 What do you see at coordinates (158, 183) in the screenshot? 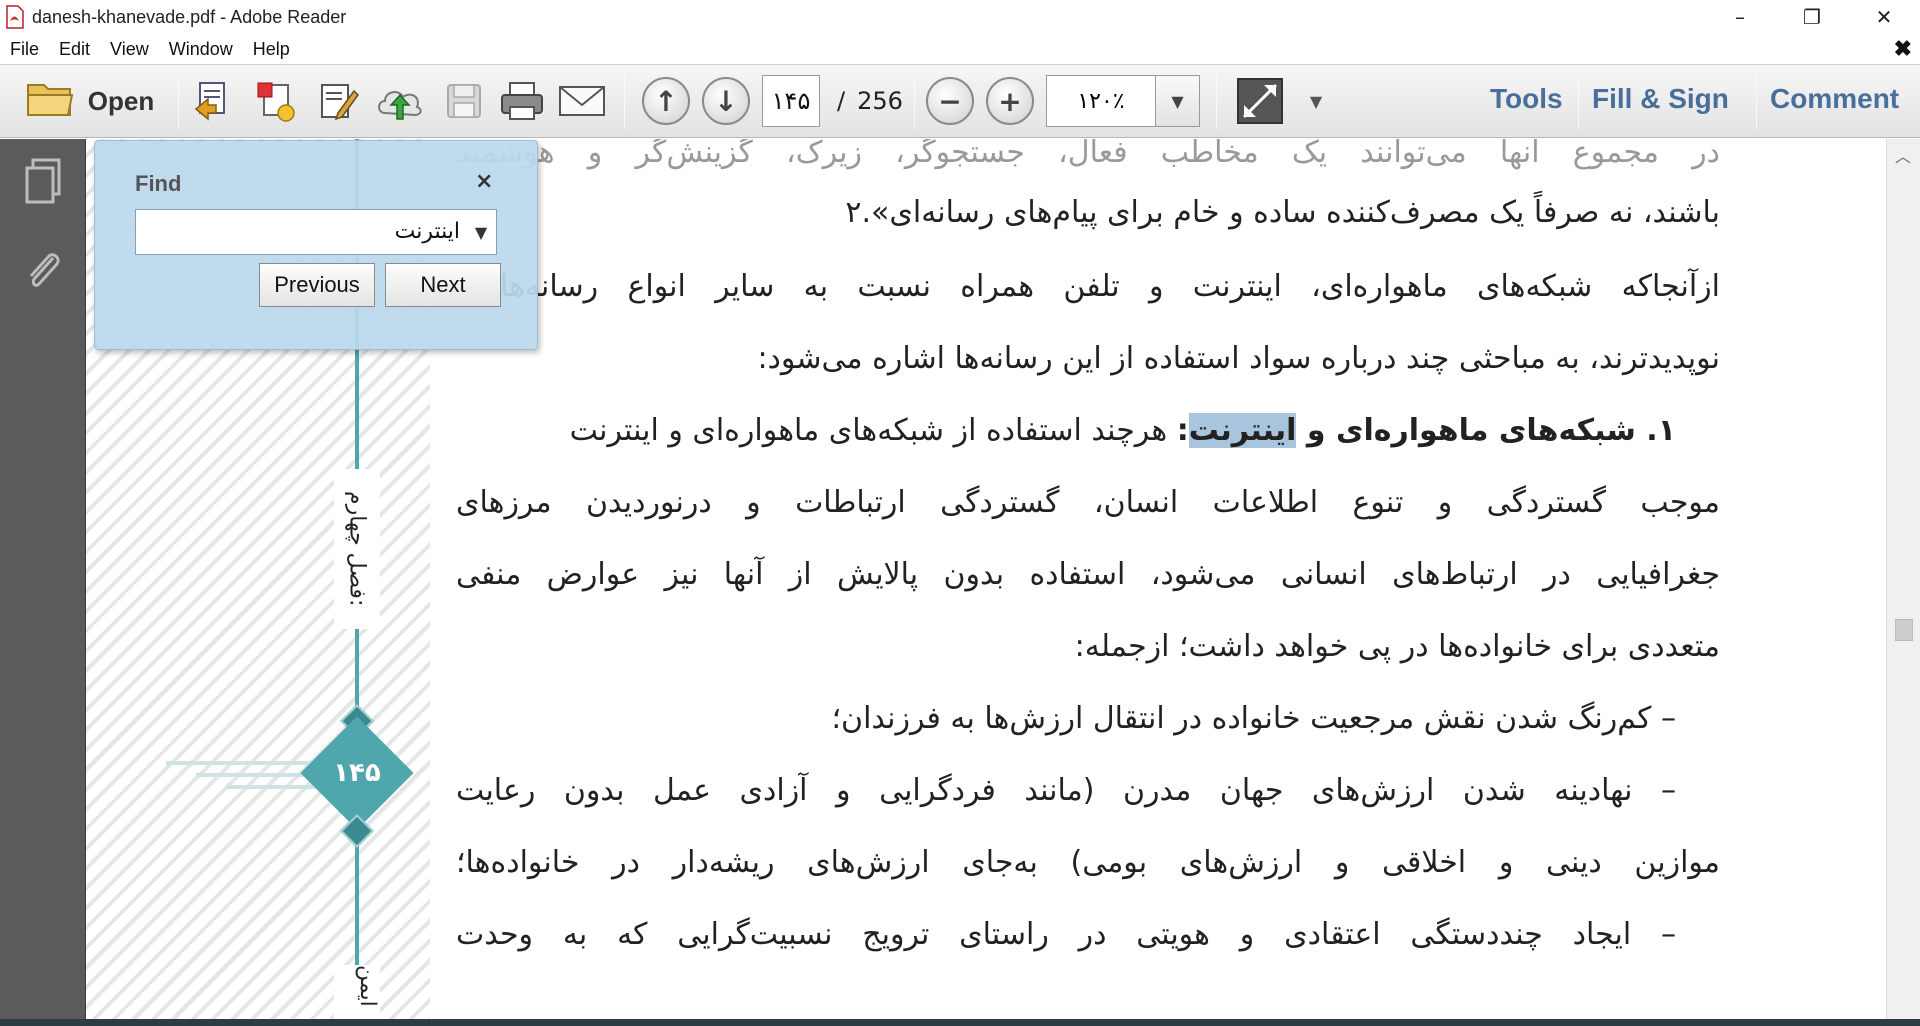
I see `find-title: Find` at bounding box center [158, 183].